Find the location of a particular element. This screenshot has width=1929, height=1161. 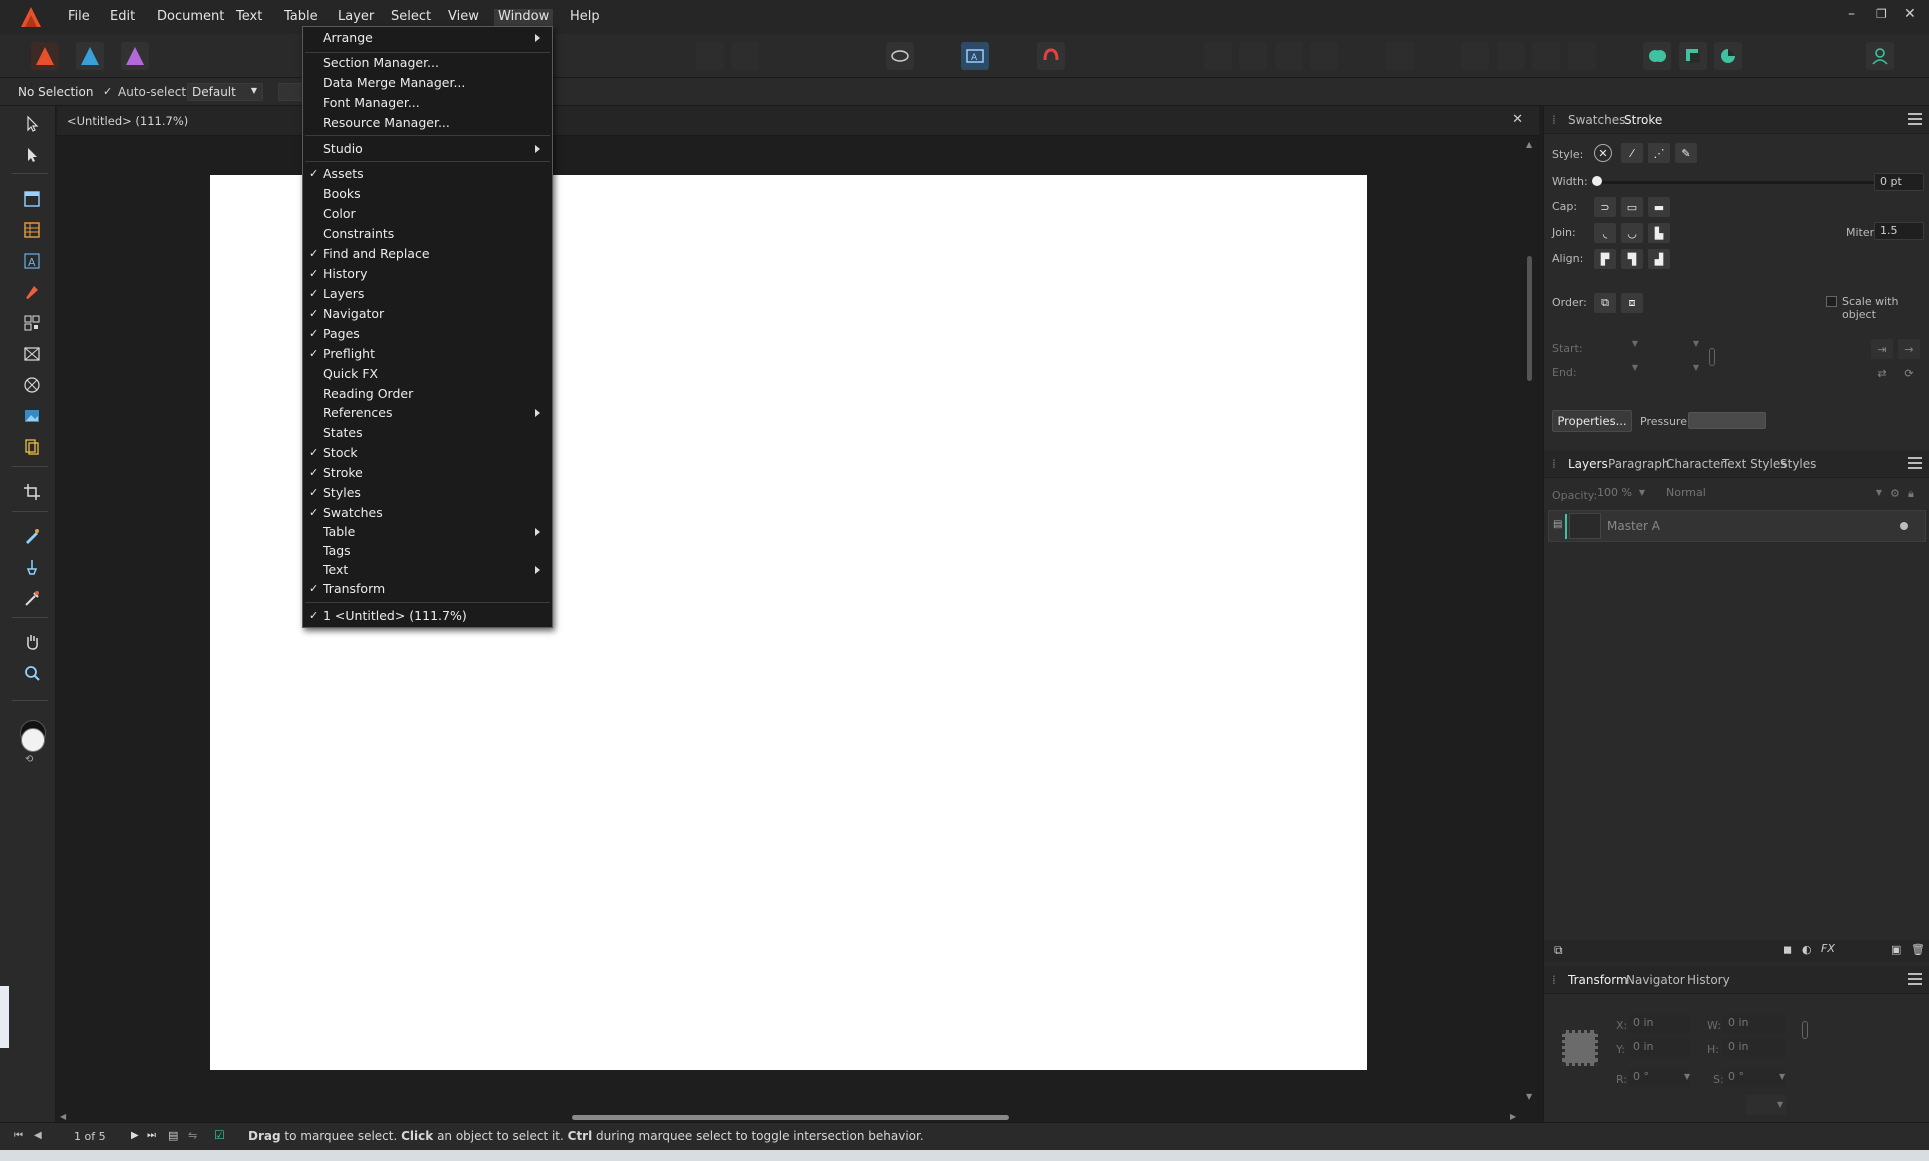

ellipse-frame-tool-icon is located at coordinates (32, 385).